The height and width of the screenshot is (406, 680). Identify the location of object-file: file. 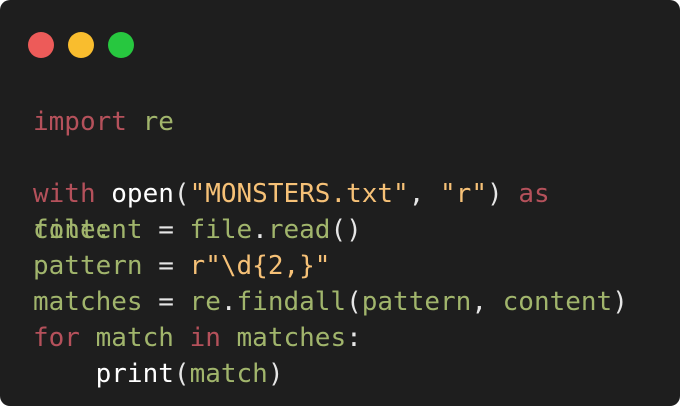
(221, 230).